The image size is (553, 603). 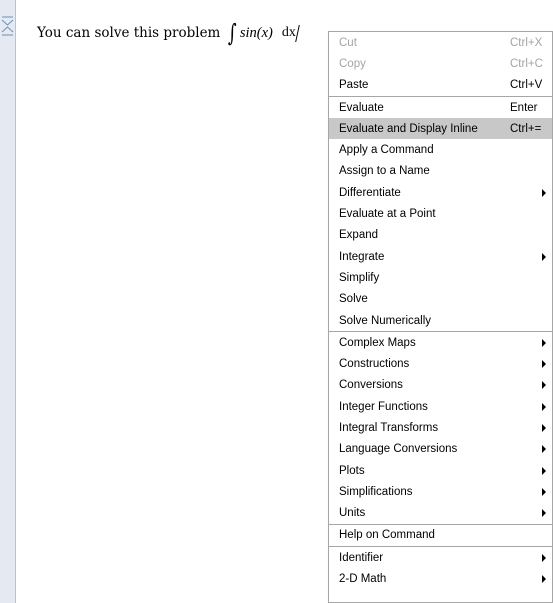 I want to click on menu-item-assign-to-a-name: Assign to a Name, so click(x=440, y=171).